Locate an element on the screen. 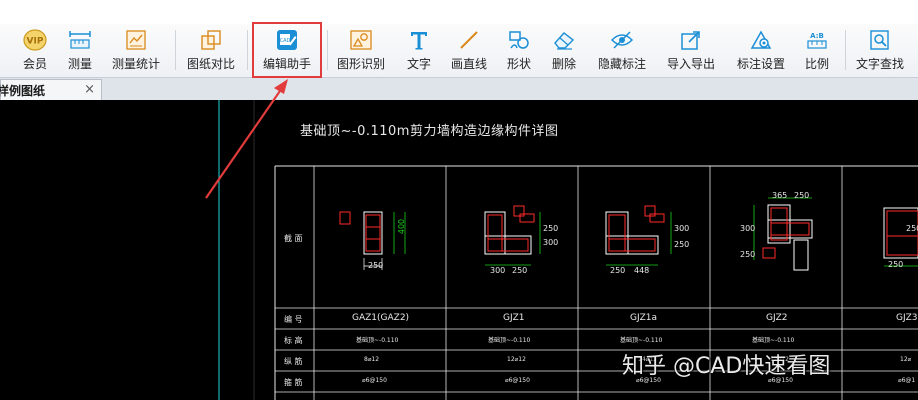 This screenshot has width=918, height=400. row-header-long-bars: 纵 筋 is located at coordinates (293, 361).